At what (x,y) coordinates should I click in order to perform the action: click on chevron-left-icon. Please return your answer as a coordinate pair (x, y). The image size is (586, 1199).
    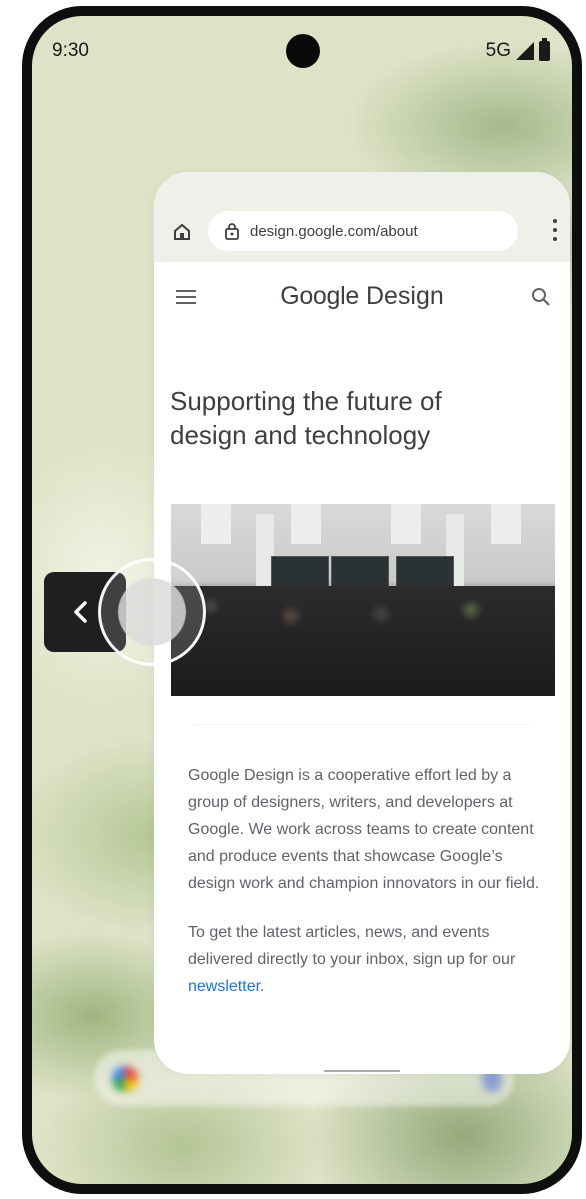
    Looking at the image, I should click on (80, 612).